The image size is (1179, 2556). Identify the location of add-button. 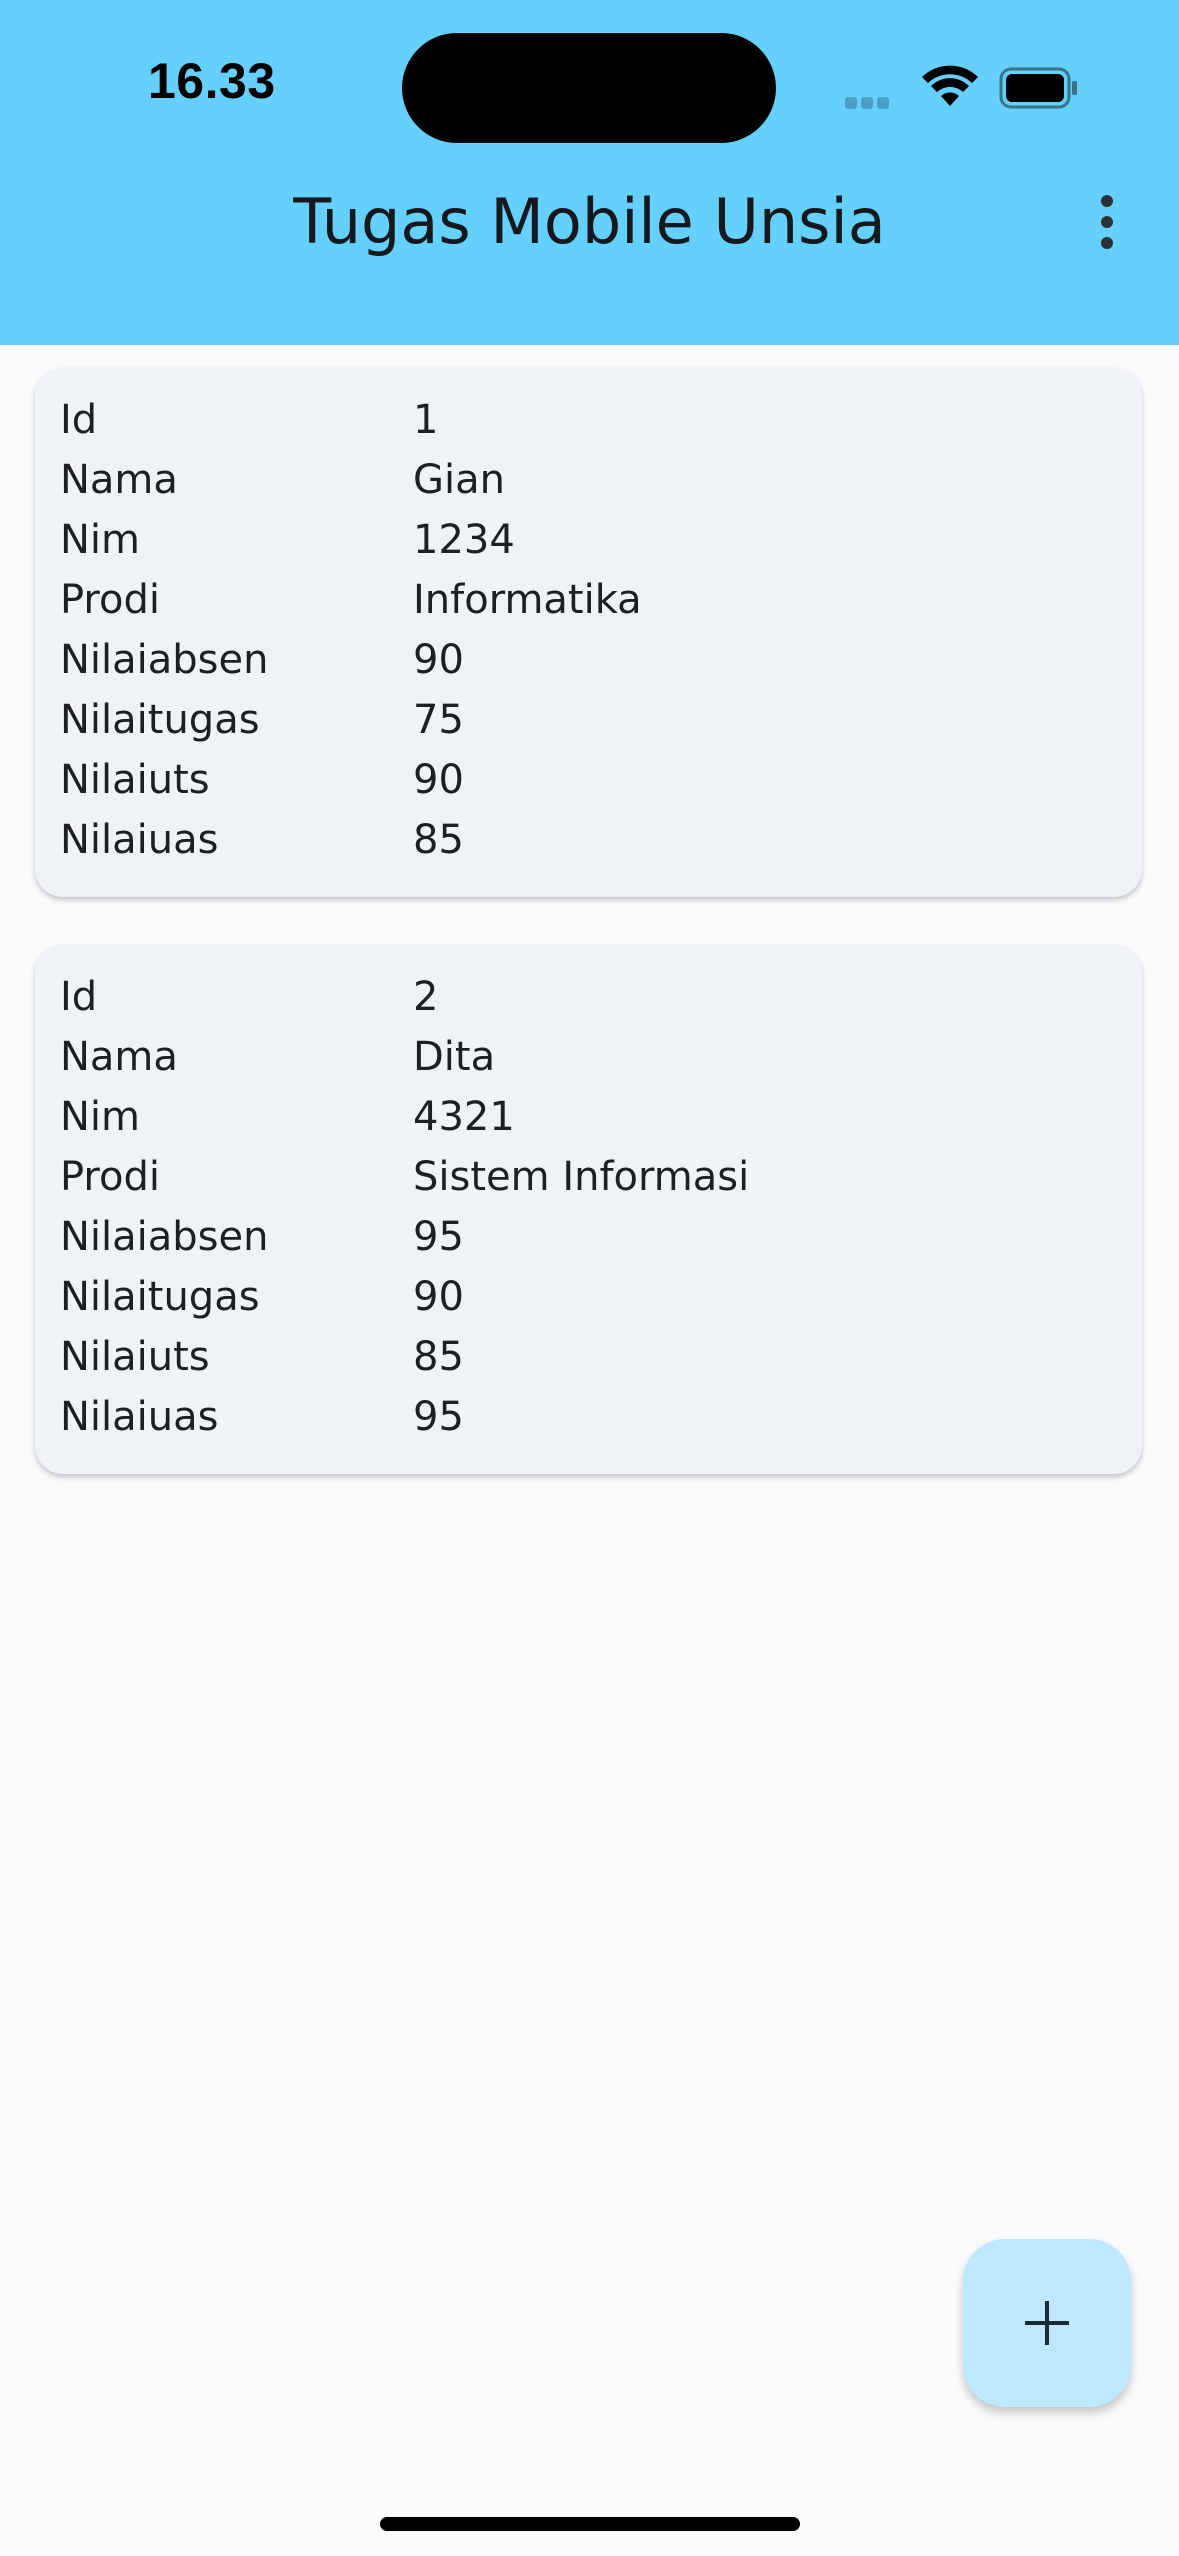
(1047, 2323).